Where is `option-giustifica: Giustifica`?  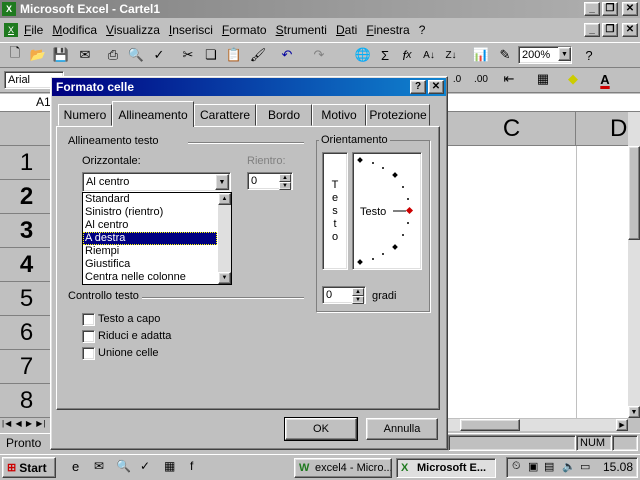
option-giustifica: Giustifica is located at coordinates (150, 264).